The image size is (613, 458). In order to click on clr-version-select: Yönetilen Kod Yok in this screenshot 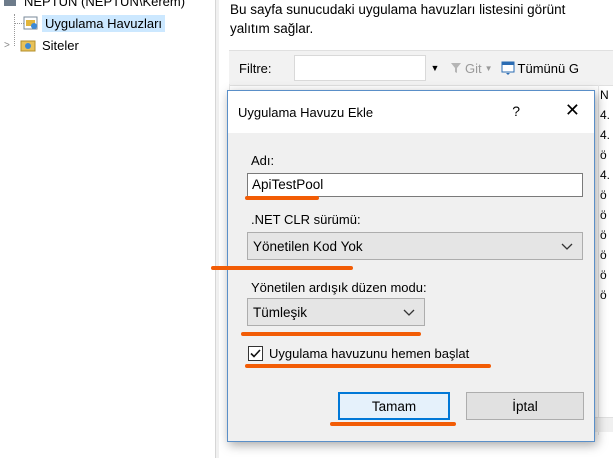, I will do `click(415, 246)`.